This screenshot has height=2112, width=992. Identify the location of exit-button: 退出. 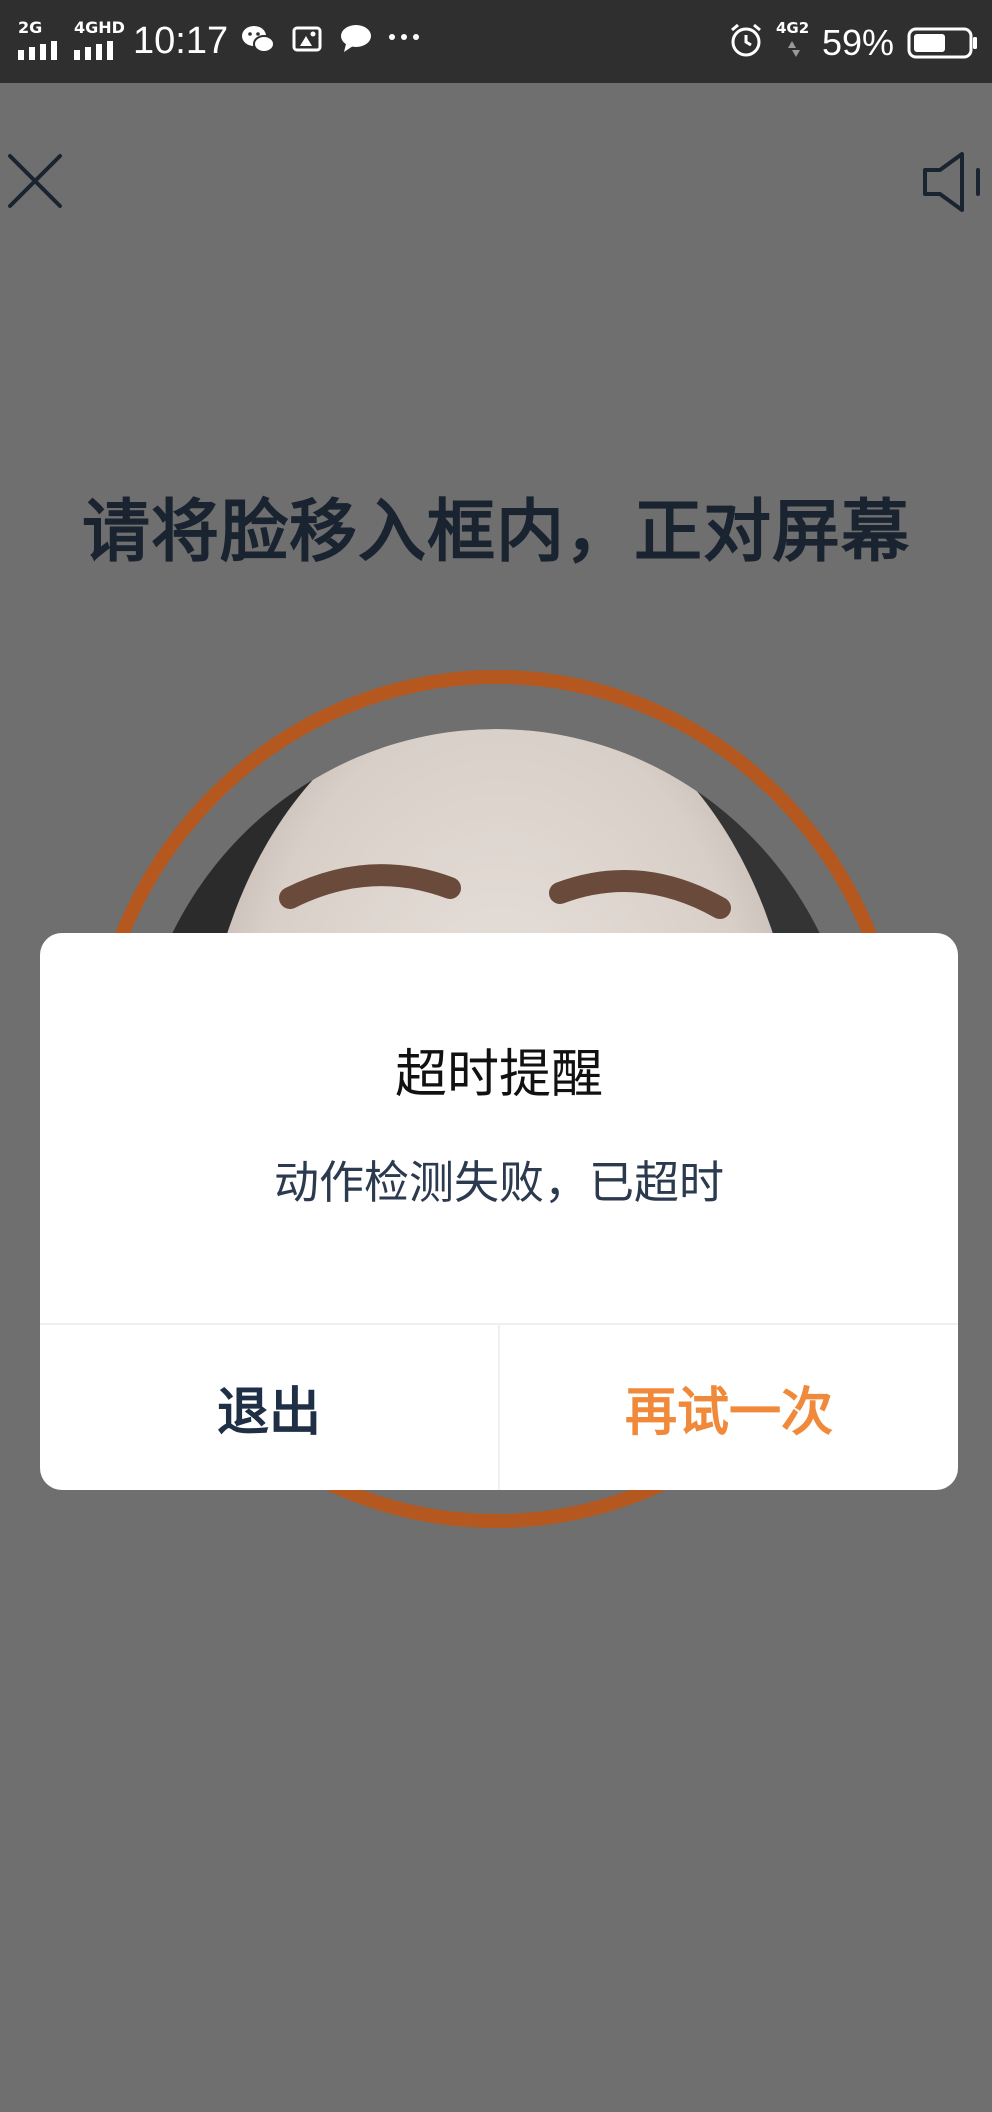
(269, 1407).